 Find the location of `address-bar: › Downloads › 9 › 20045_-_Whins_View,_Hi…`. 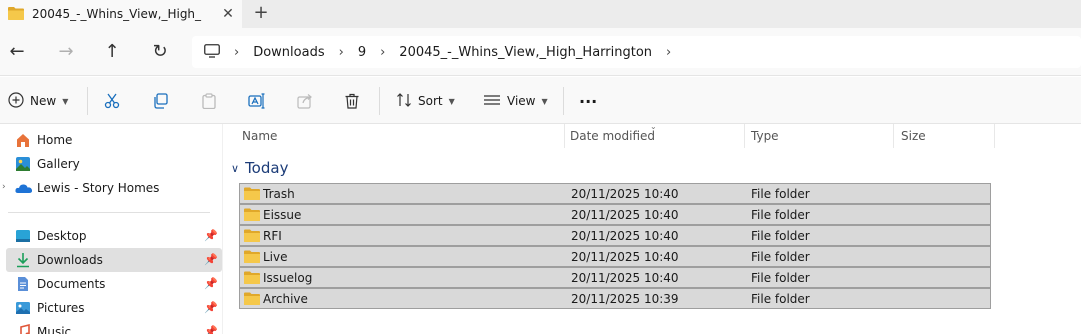

address-bar: › Downloads › 9 › 20045_-_Whins_View,_Hi… is located at coordinates (636, 52).